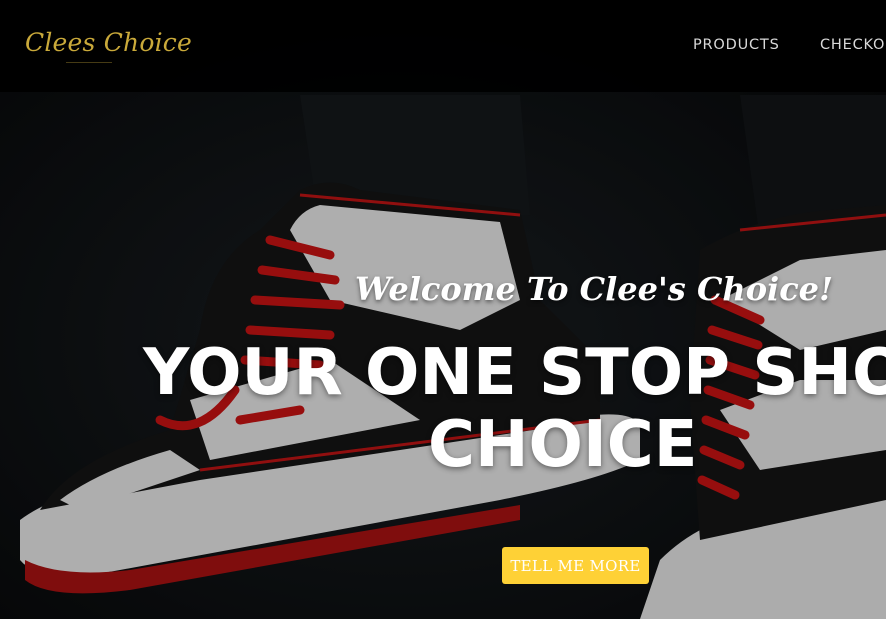 The image size is (886, 619). What do you see at coordinates (594, 289) in the screenshot?
I see `hero-subheading: Welcome To Clee's Choice!` at bounding box center [594, 289].